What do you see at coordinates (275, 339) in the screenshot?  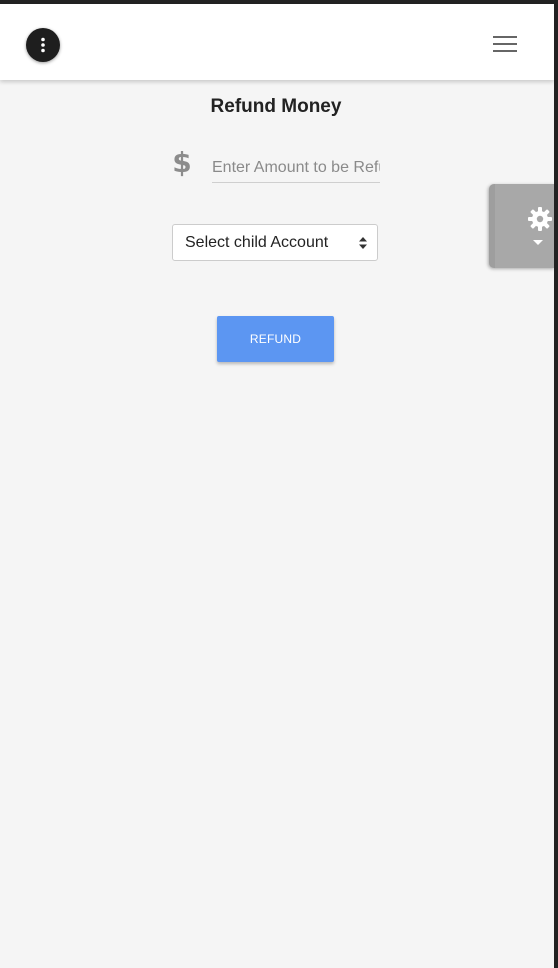 I see `refund-button: REFUND` at bounding box center [275, 339].